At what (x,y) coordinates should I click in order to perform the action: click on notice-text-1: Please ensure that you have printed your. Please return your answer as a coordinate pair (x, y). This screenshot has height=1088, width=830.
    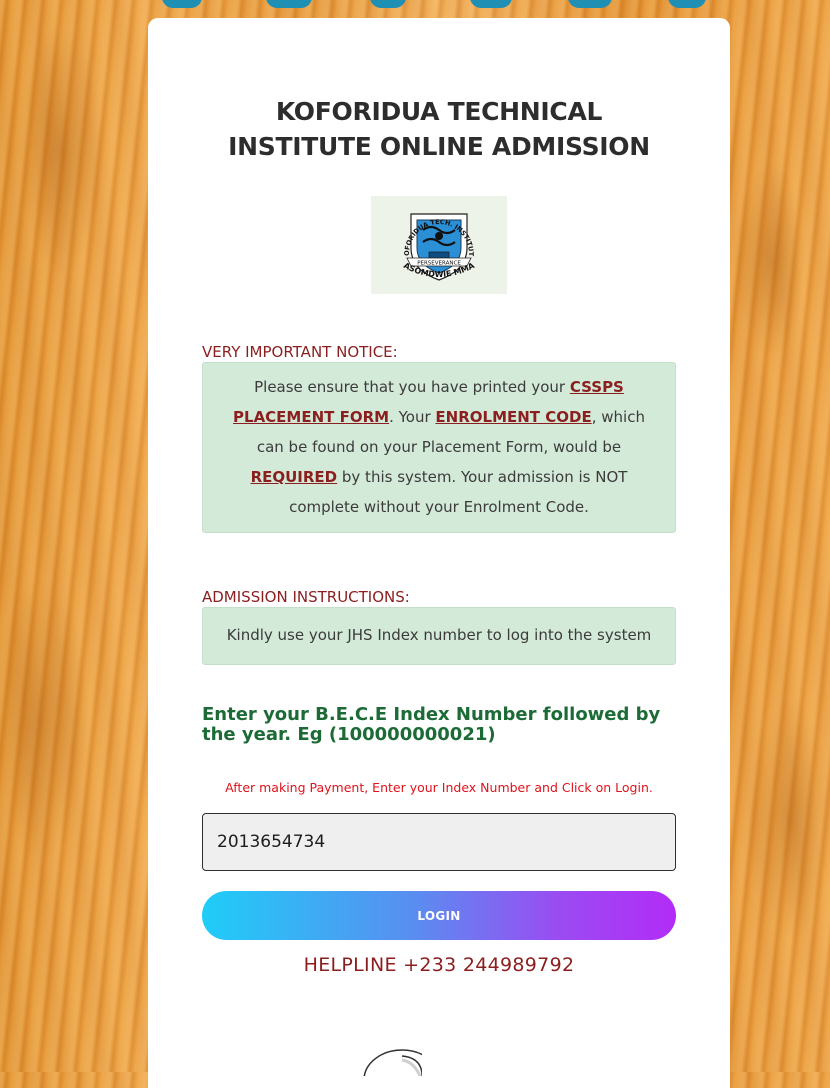
    Looking at the image, I should click on (412, 387).